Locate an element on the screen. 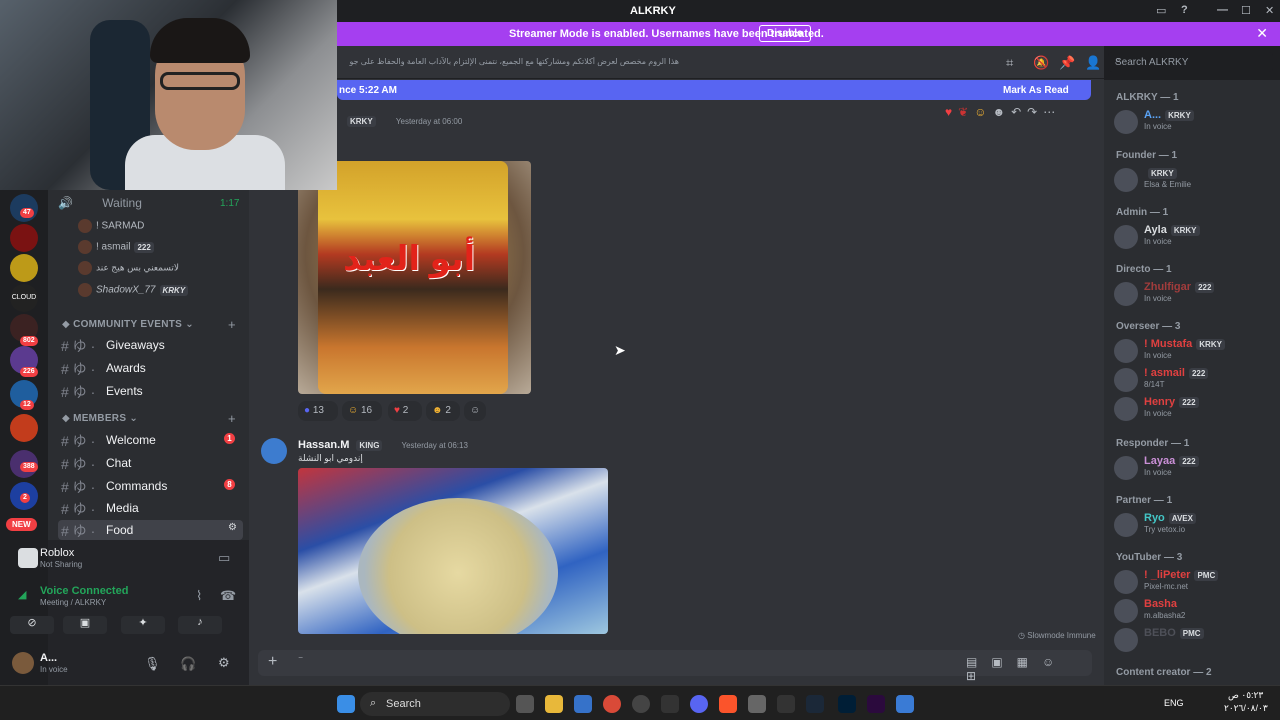 The width and height of the screenshot is (1280, 720). add-attachment-icon: + is located at coordinates (272, 662).